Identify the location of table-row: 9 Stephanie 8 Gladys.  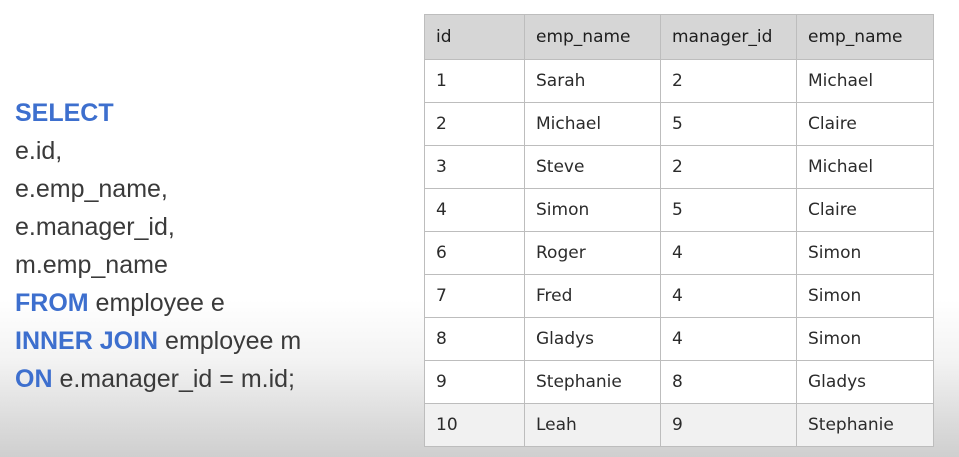
(679, 382).